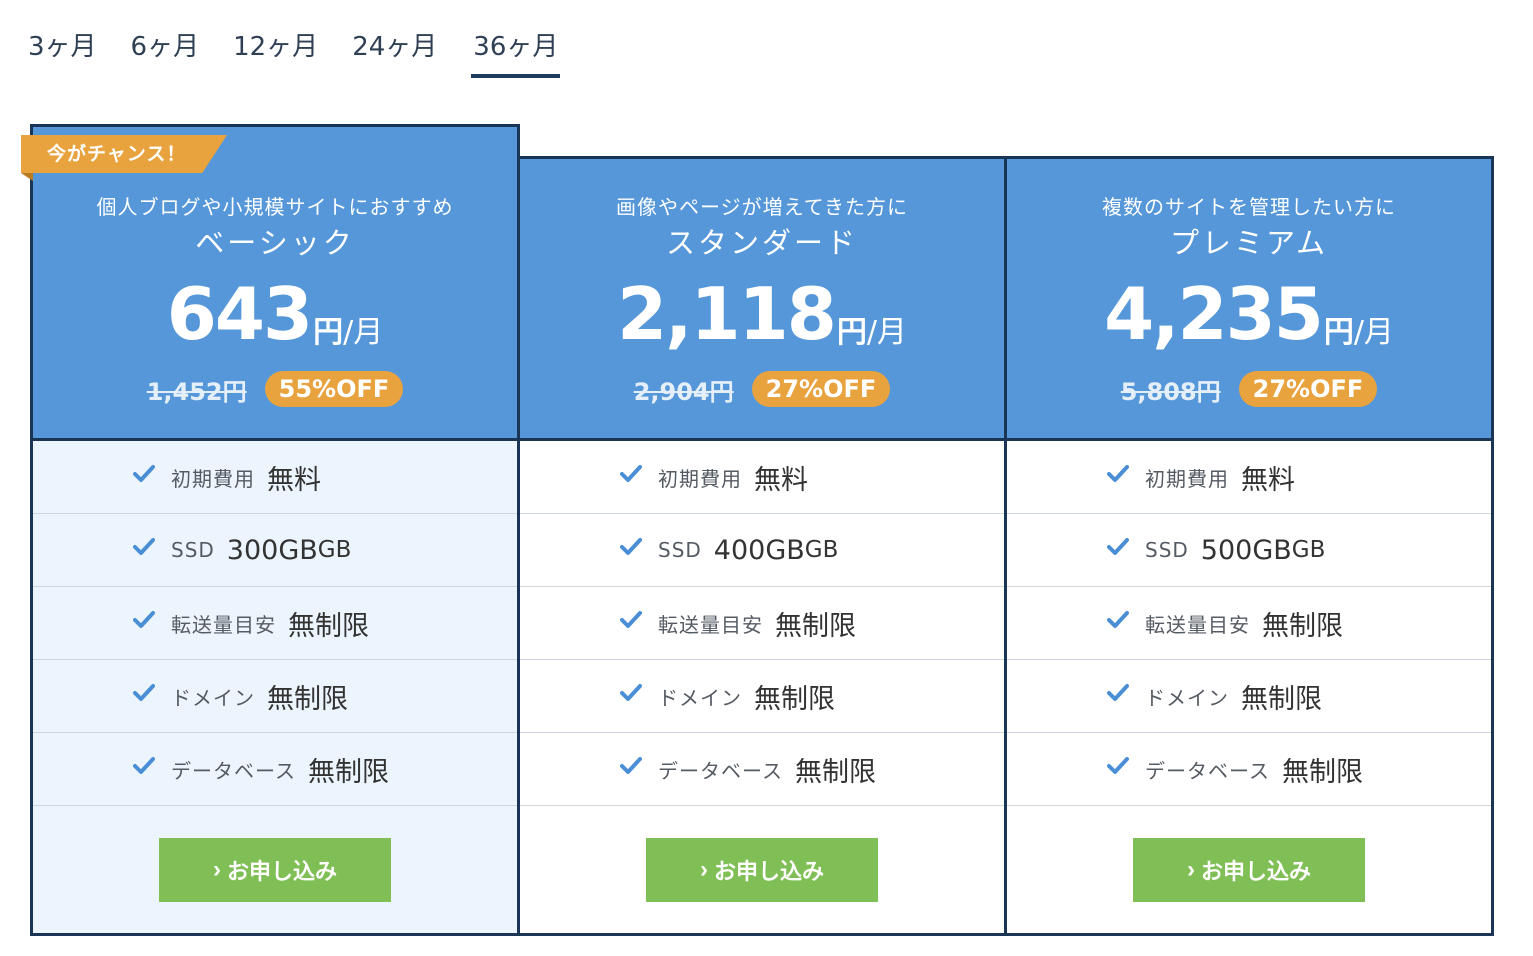 This screenshot has height=956, width=1533. I want to click on apply-button-premium: › お申し込み, so click(1249, 870).